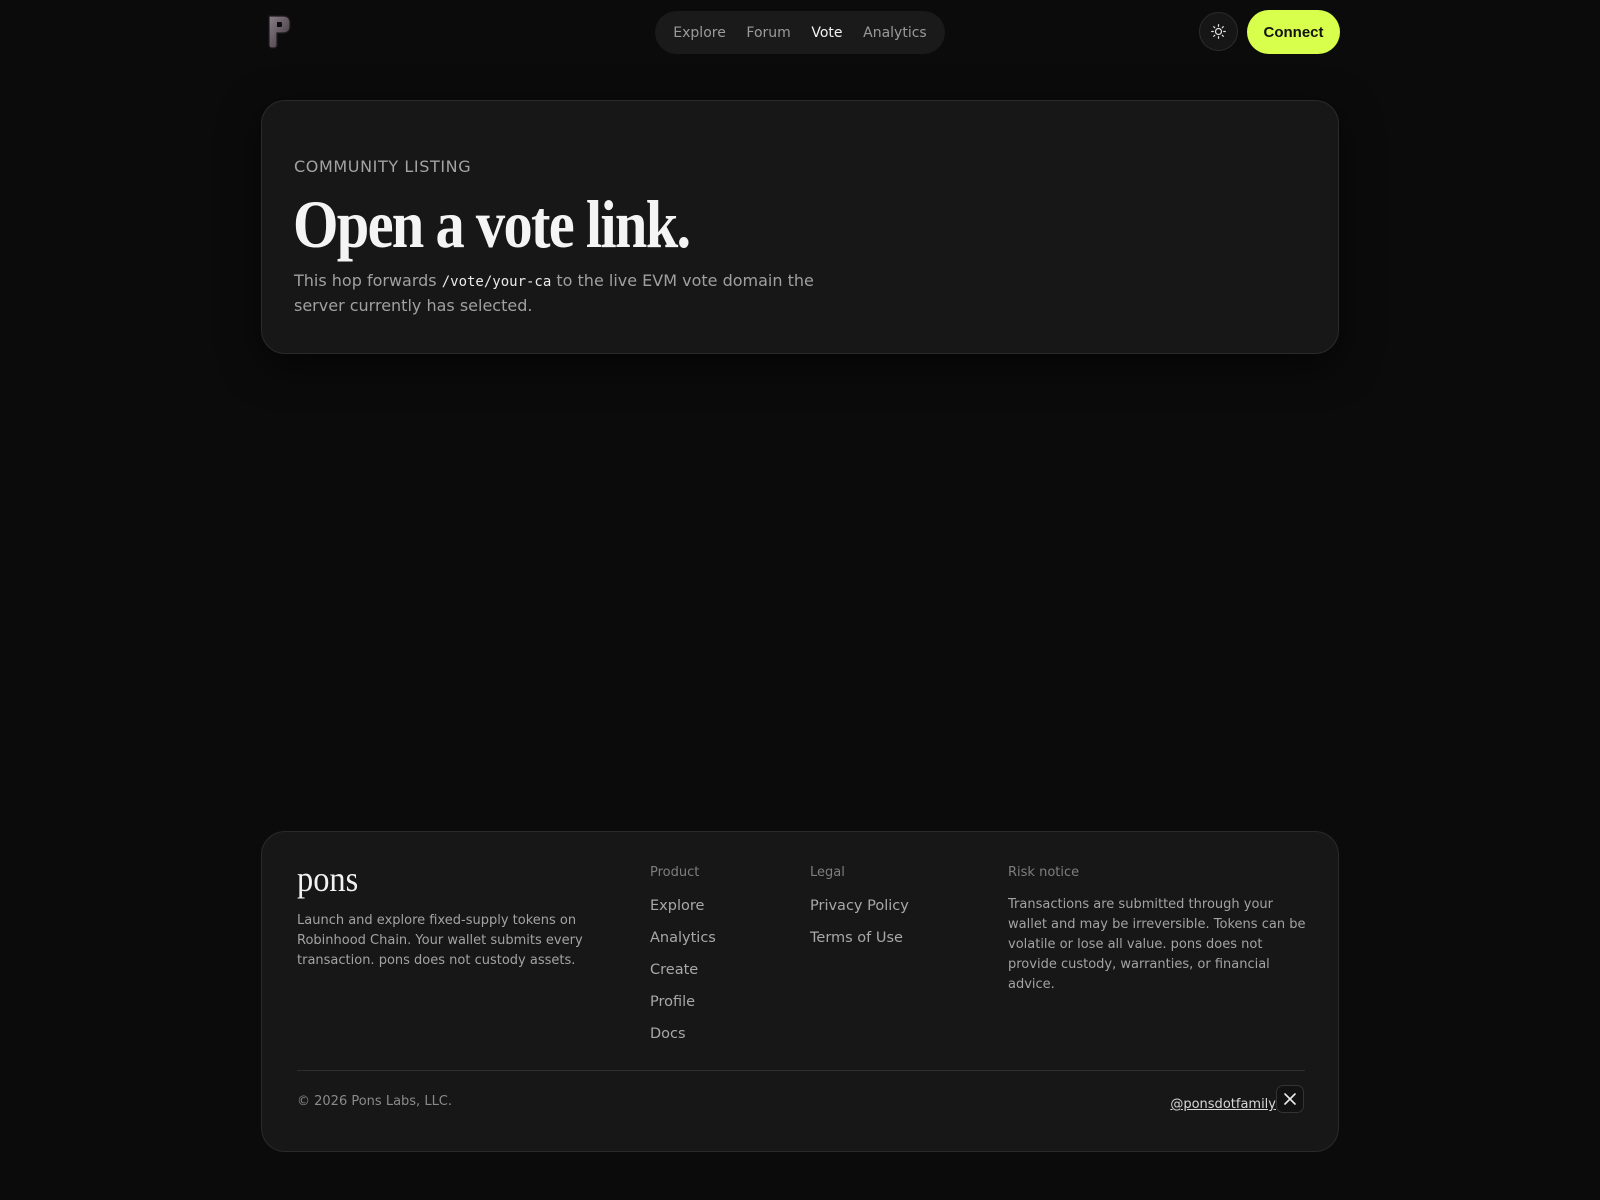  I want to click on product-links: Explore Analytics Create Profile Docs, so click(683, 975).